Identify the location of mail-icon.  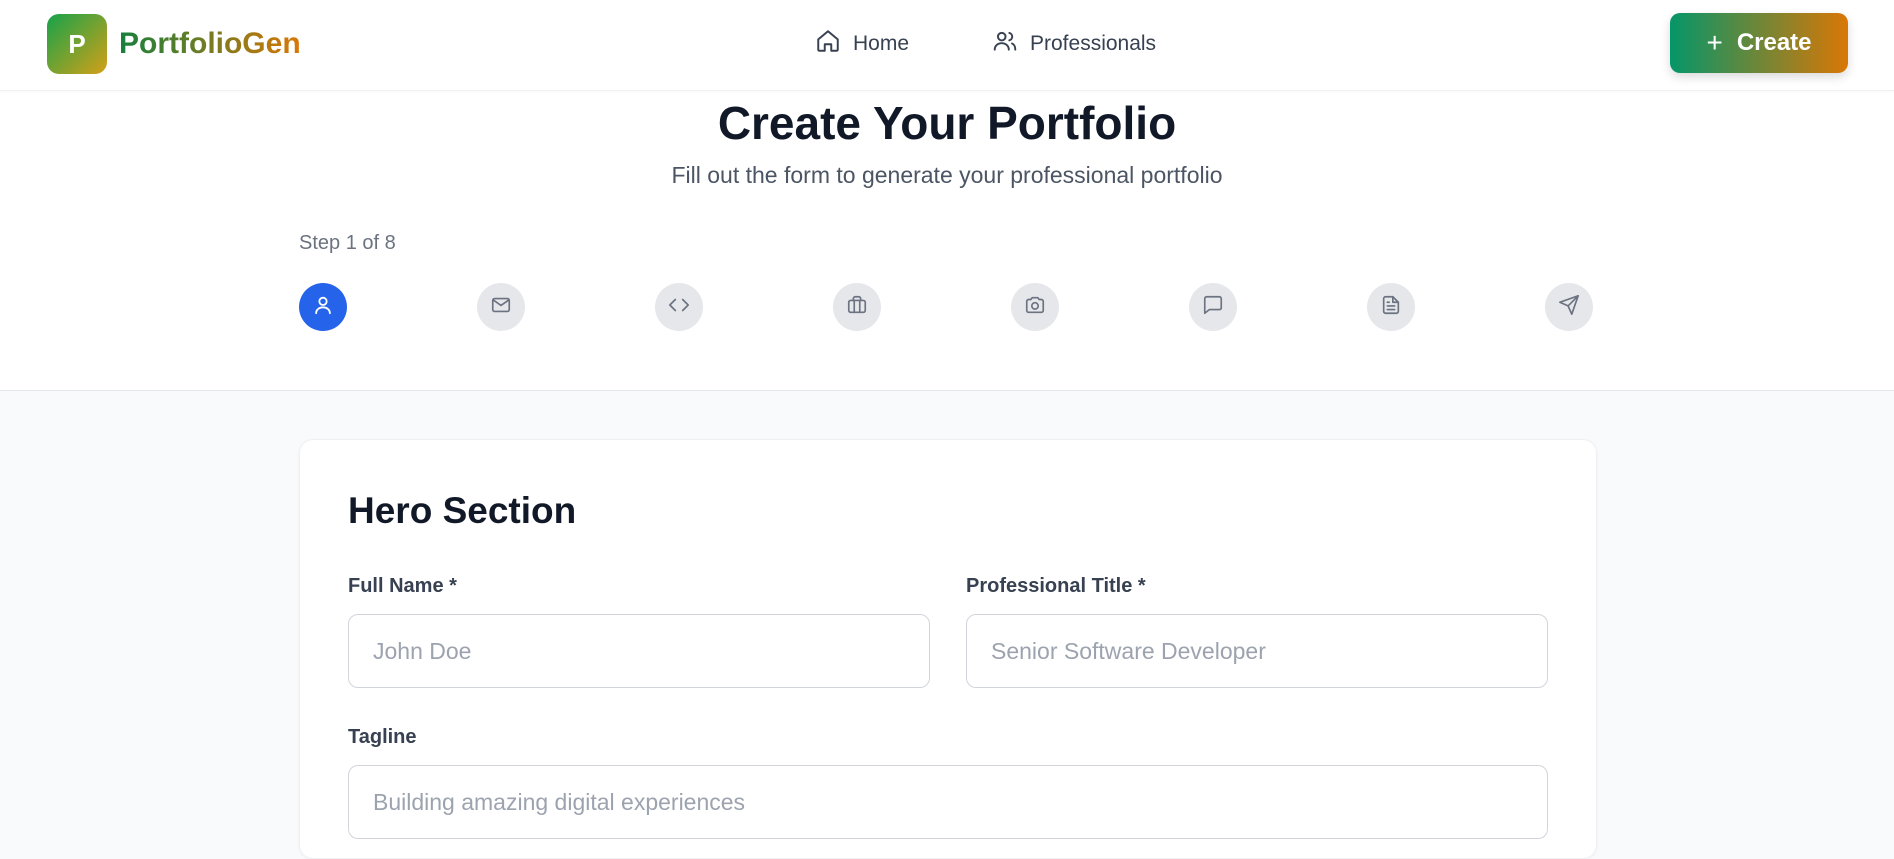
(501, 307).